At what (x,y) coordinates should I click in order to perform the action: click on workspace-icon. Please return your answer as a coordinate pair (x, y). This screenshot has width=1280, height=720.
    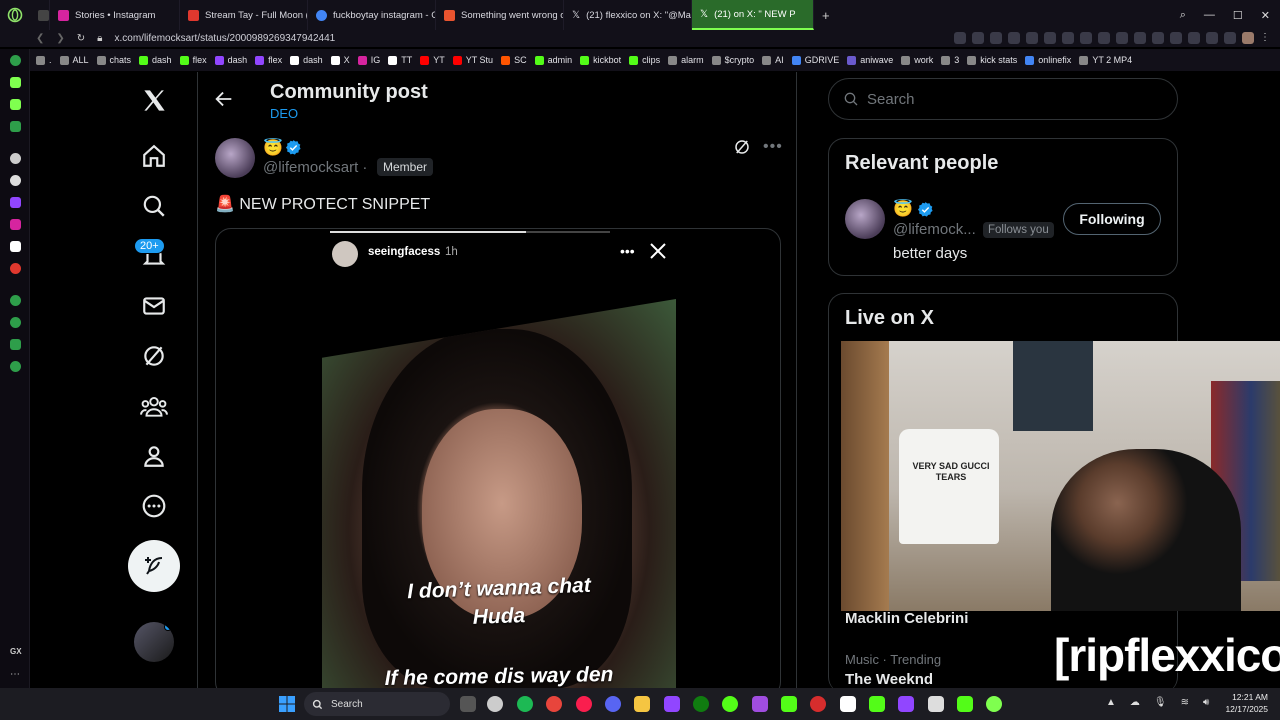
    Looking at the image, I should click on (15, 126).